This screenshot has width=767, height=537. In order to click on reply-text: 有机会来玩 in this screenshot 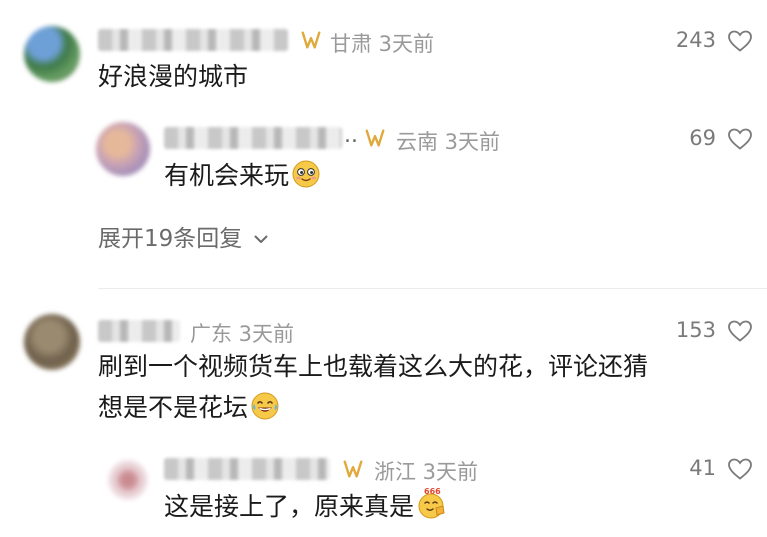, I will do `click(242, 176)`.